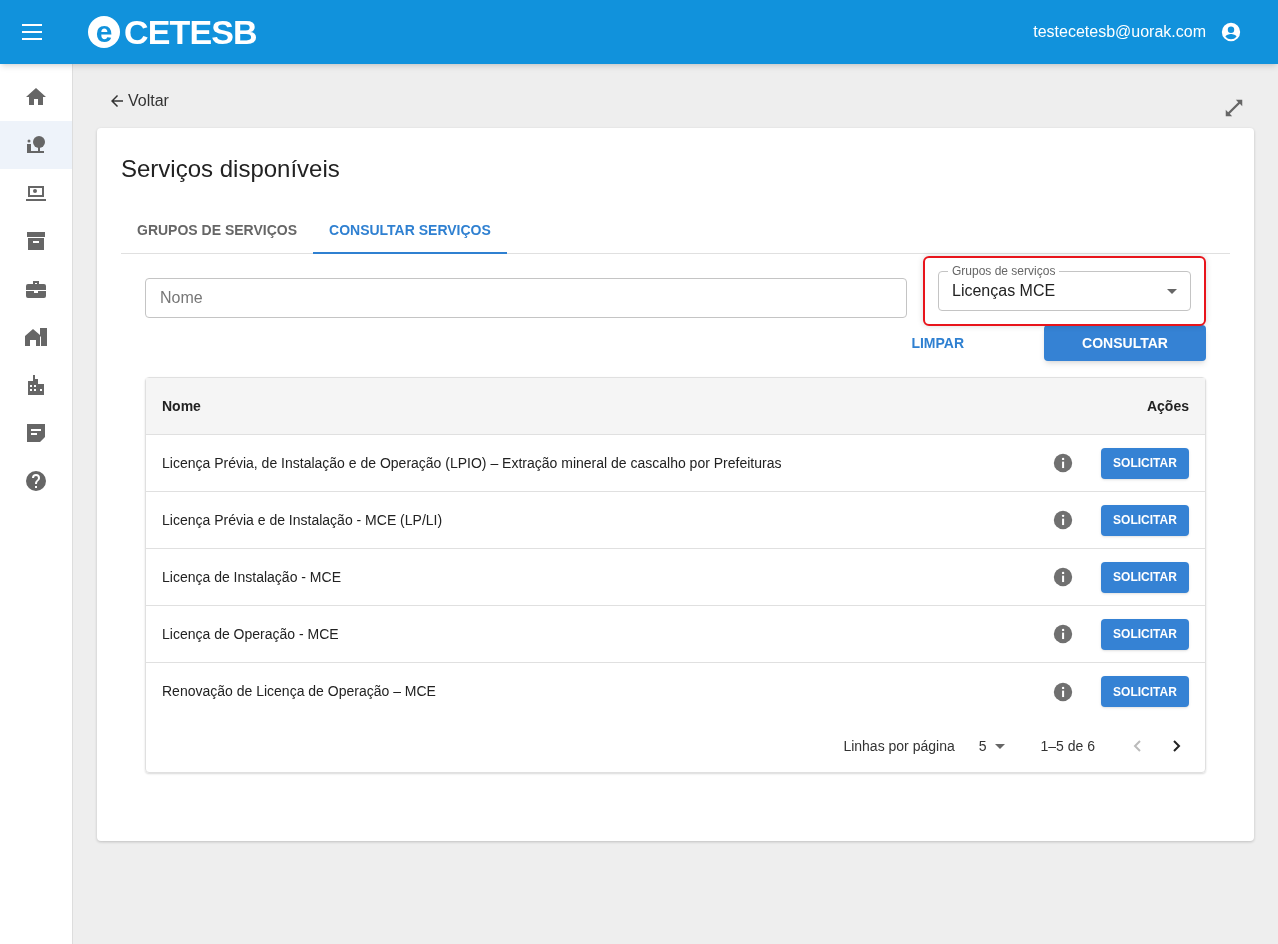  What do you see at coordinates (1125, 343) in the screenshot?
I see `search-button: CONSULTAR` at bounding box center [1125, 343].